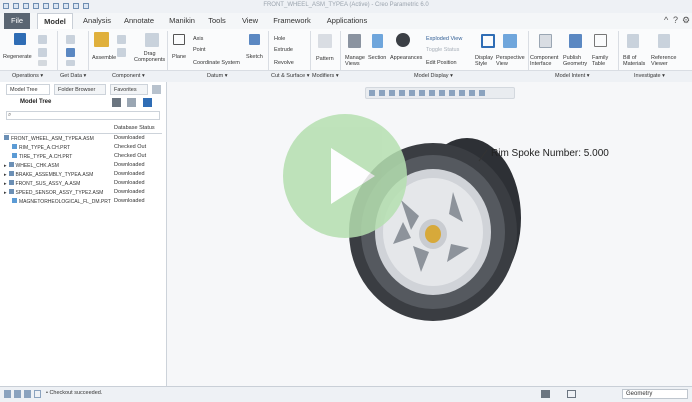 The height and width of the screenshot is (402, 692). I want to click on manage-views-icon, so click(354, 41).